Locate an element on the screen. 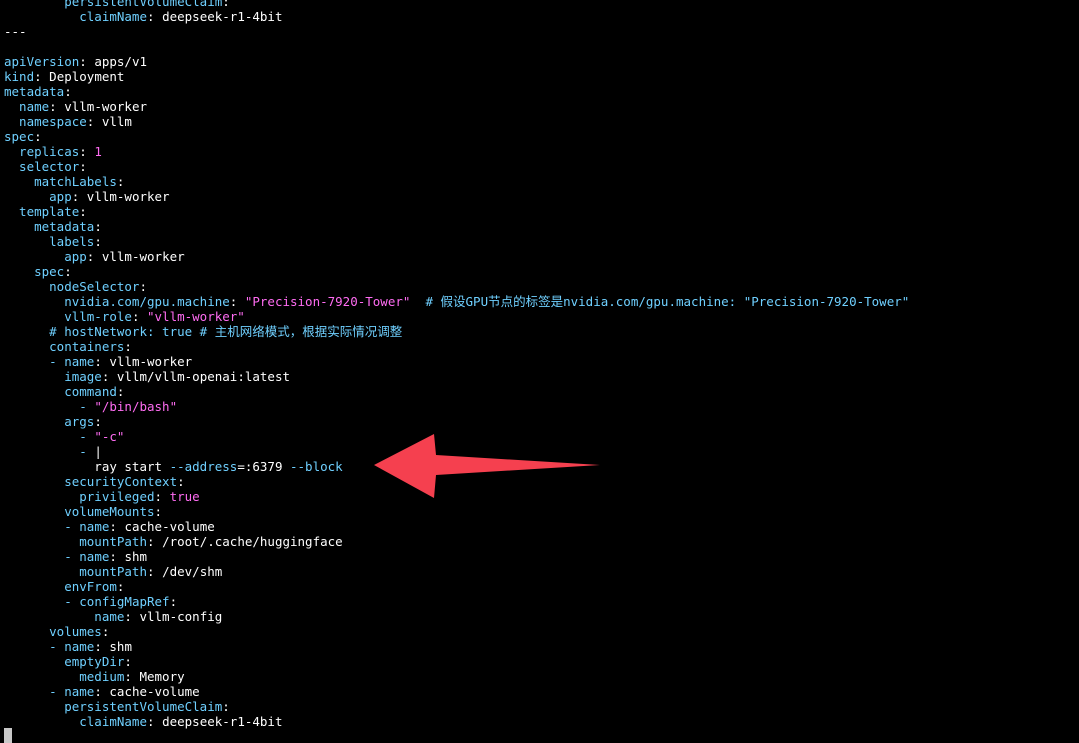 The width and height of the screenshot is (1079, 743). code-line: medium: Memory is located at coordinates (94, 676).